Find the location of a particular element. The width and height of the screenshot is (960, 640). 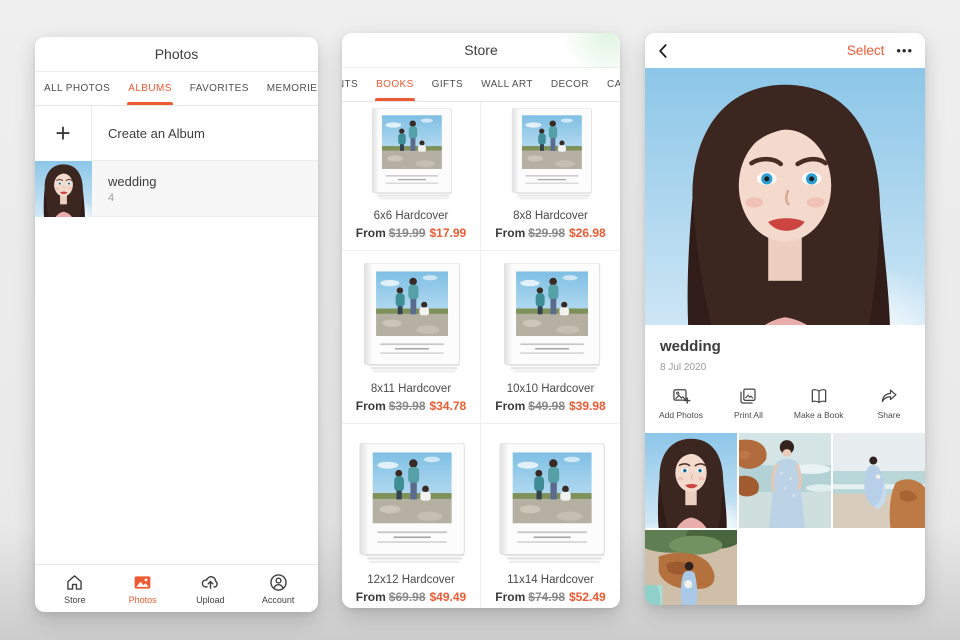

album-date: 8 Jul 2020 is located at coordinates (683, 367).